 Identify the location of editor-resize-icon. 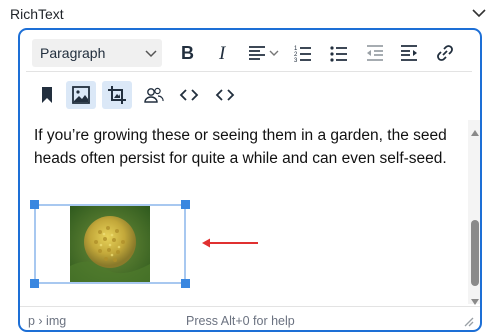
(468, 321).